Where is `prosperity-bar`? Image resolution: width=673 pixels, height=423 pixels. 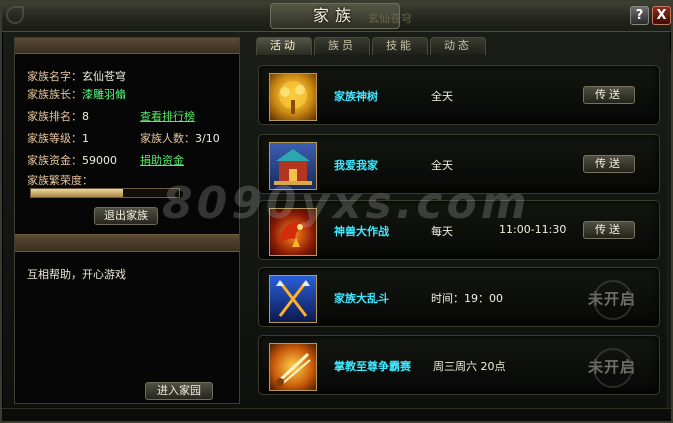
prosperity-bar is located at coordinates (105, 193).